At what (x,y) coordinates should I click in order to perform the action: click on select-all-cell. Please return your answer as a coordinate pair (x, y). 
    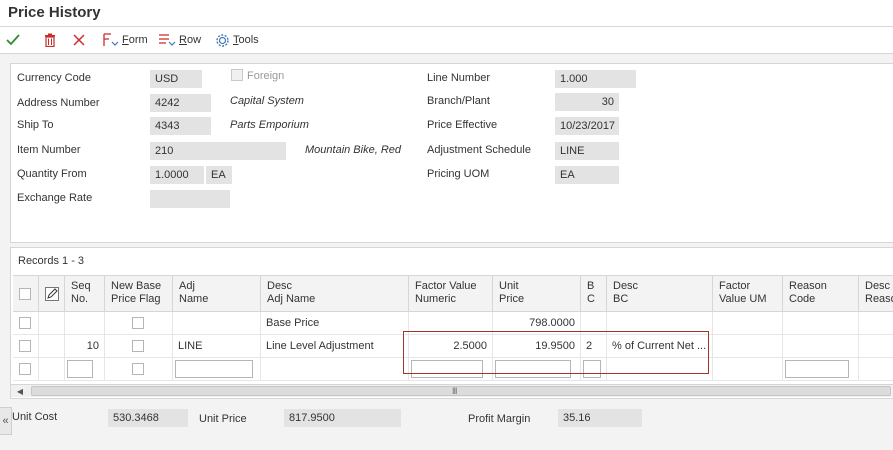
    Looking at the image, I should click on (26, 294).